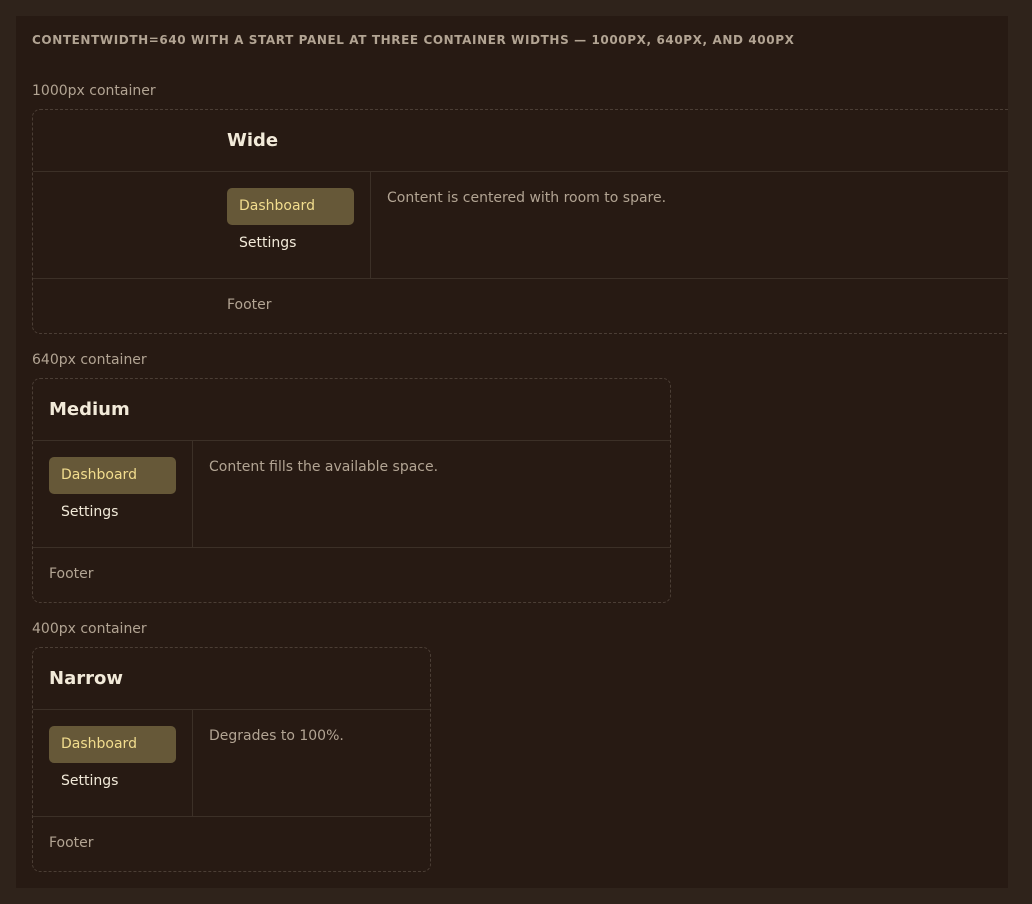 Image resolution: width=1032 pixels, height=904 pixels. What do you see at coordinates (527, 198) in the screenshot?
I see `panel-content: Content is centered with room to spare.` at bounding box center [527, 198].